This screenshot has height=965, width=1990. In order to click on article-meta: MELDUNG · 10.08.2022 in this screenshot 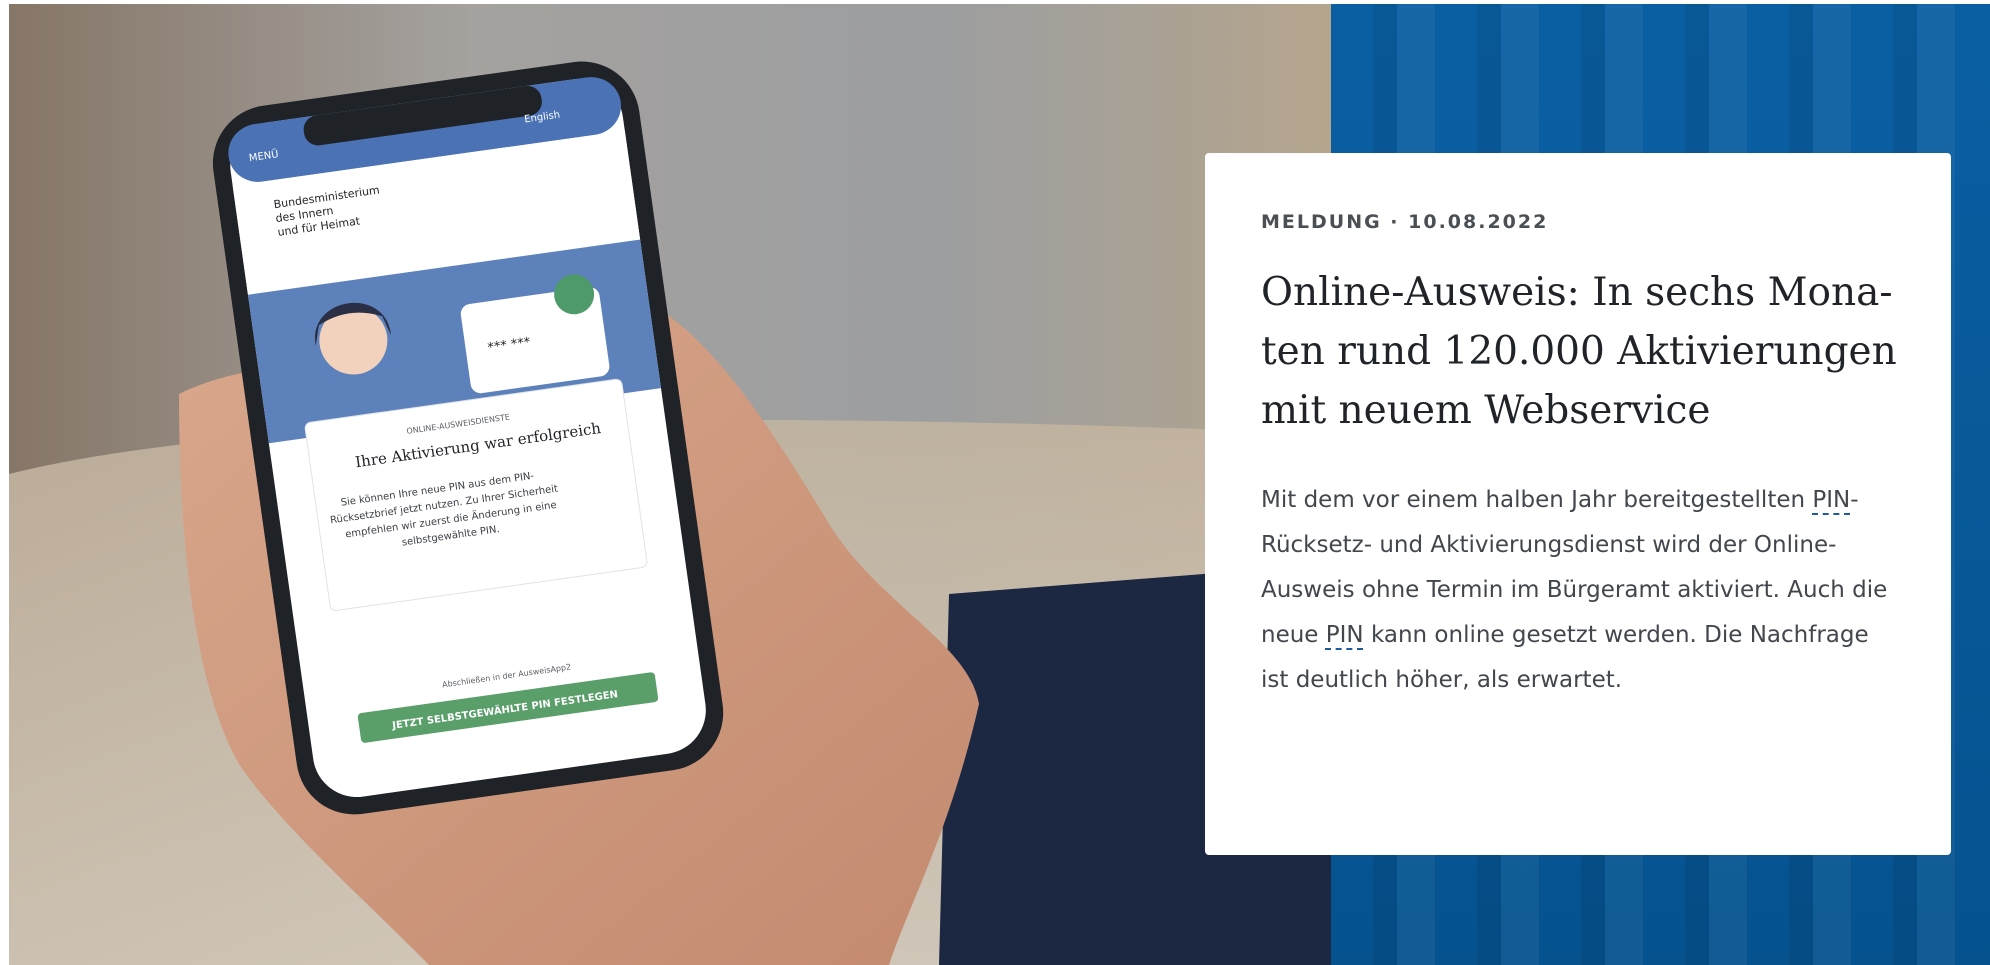, I will do `click(1405, 222)`.